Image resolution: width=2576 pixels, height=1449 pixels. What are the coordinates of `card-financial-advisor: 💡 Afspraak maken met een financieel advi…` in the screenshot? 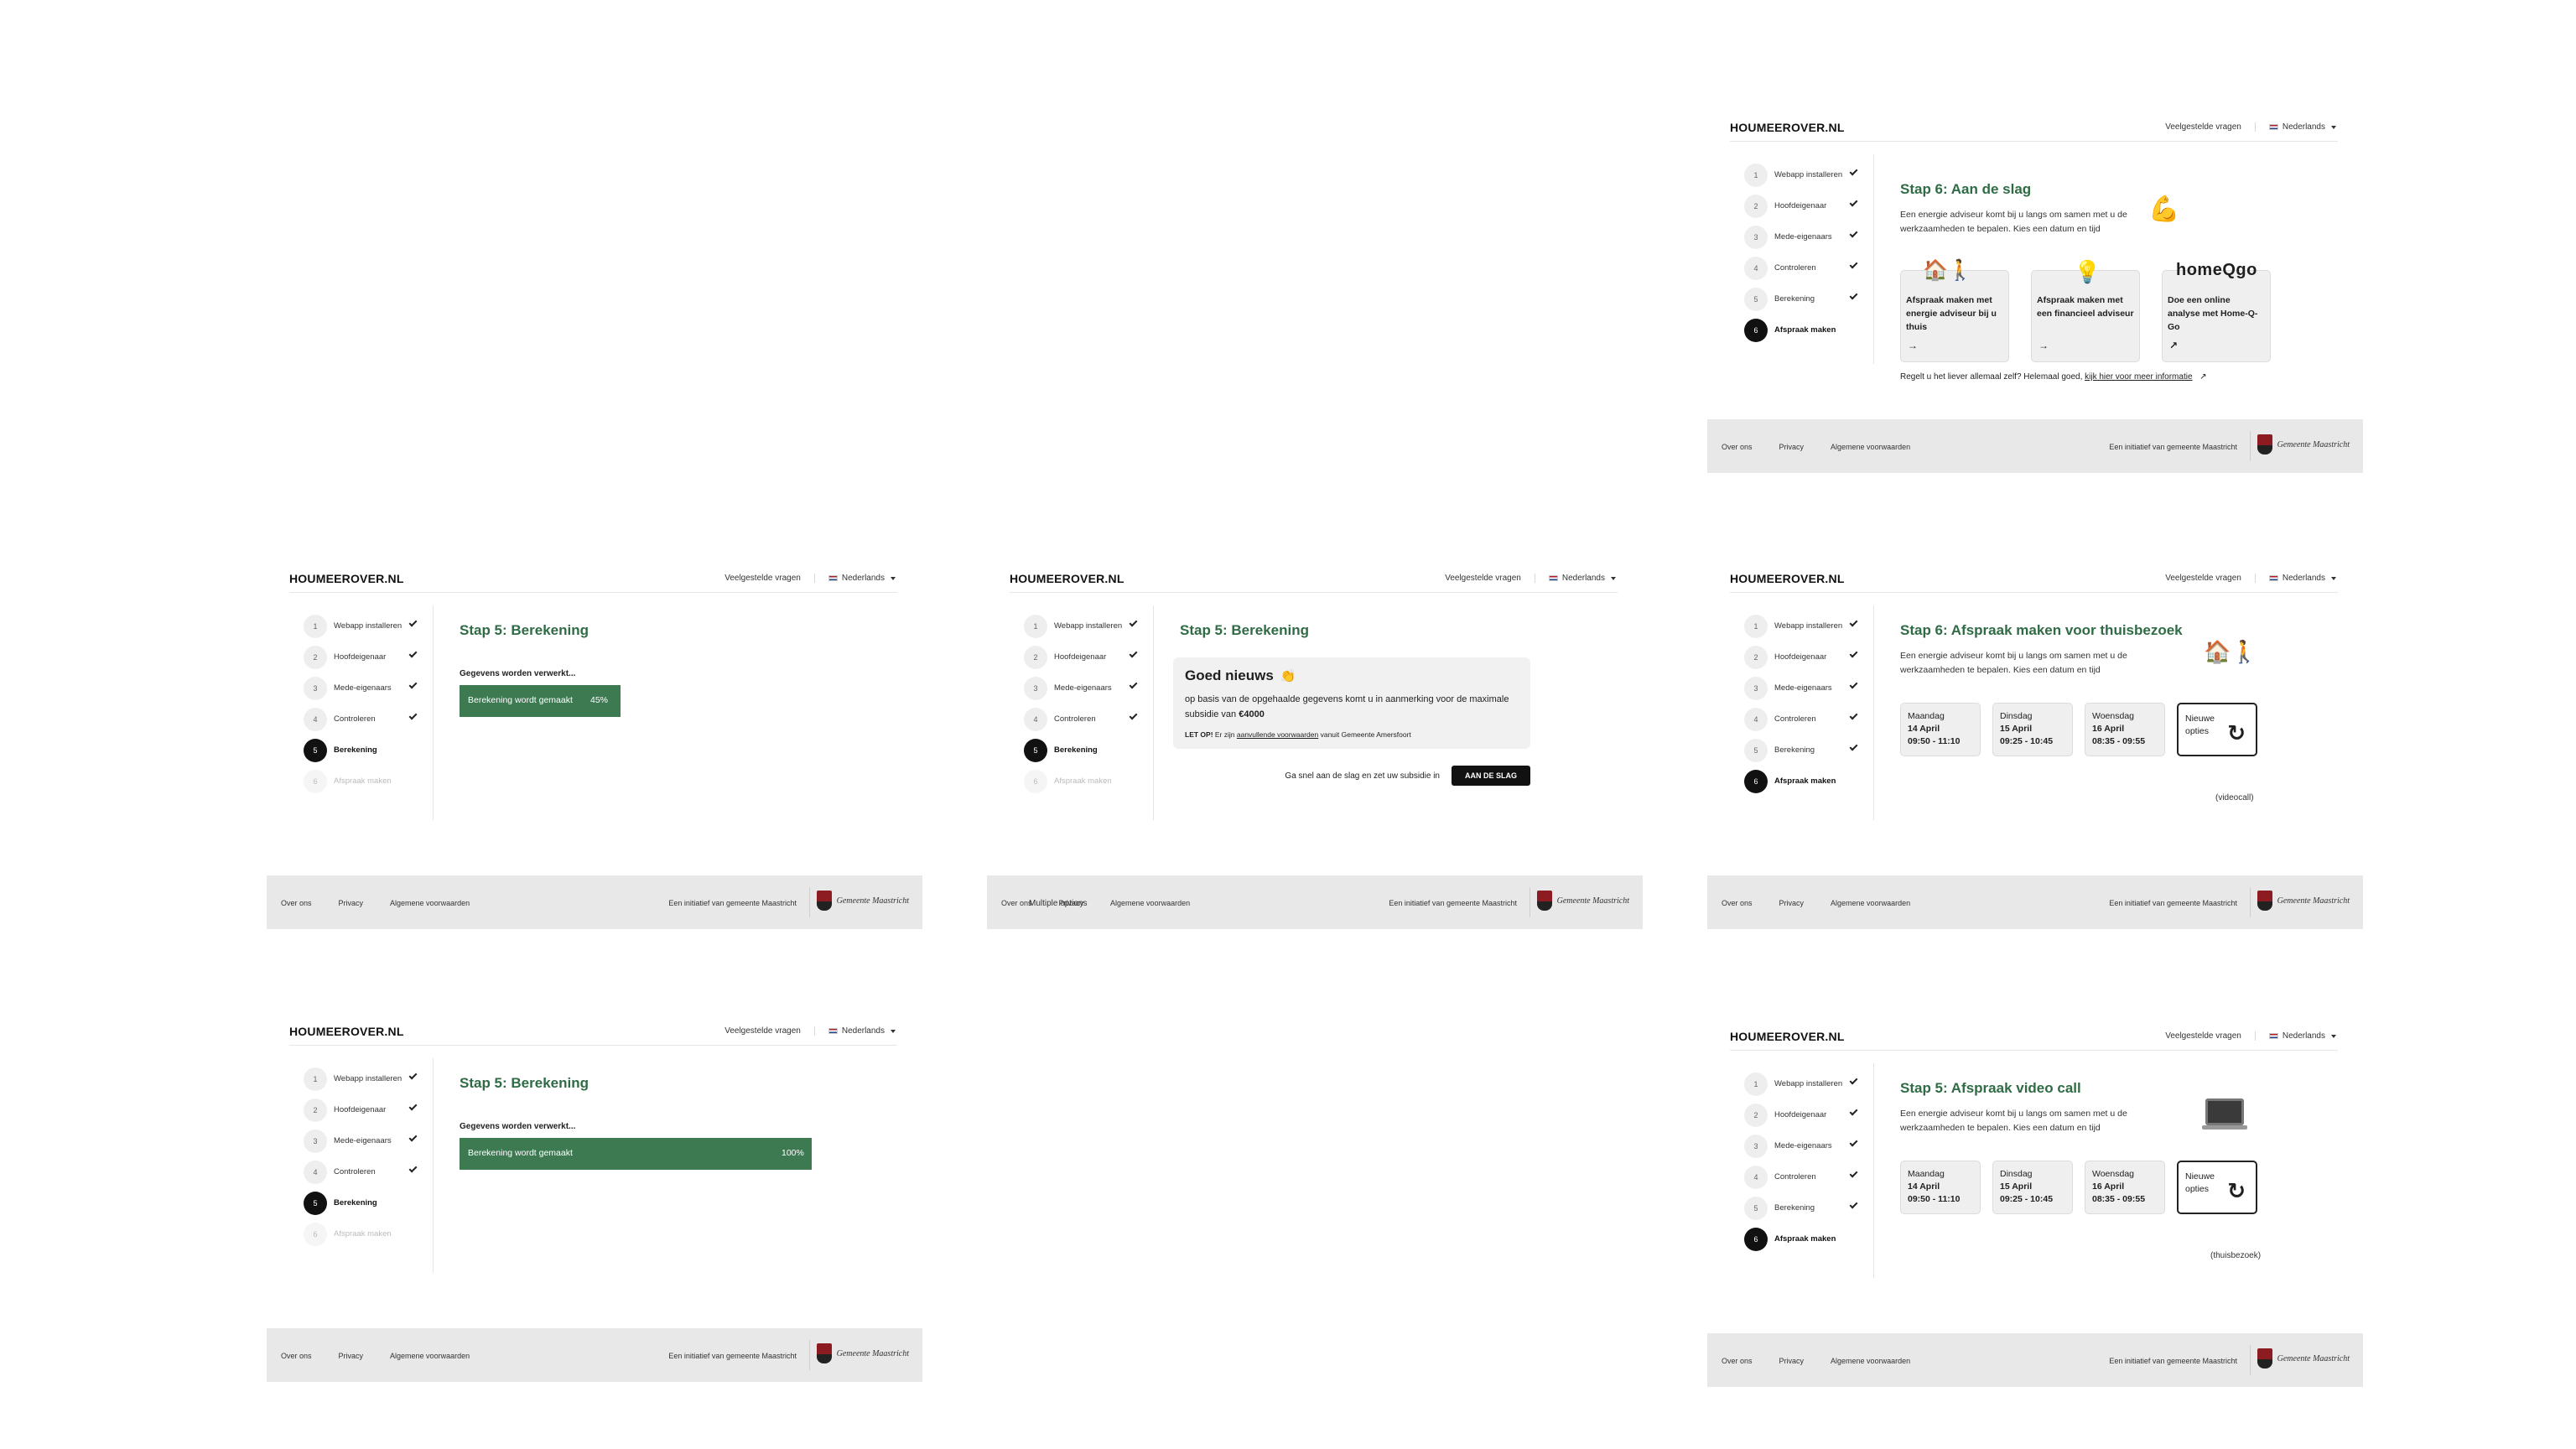 It's located at (2085, 310).